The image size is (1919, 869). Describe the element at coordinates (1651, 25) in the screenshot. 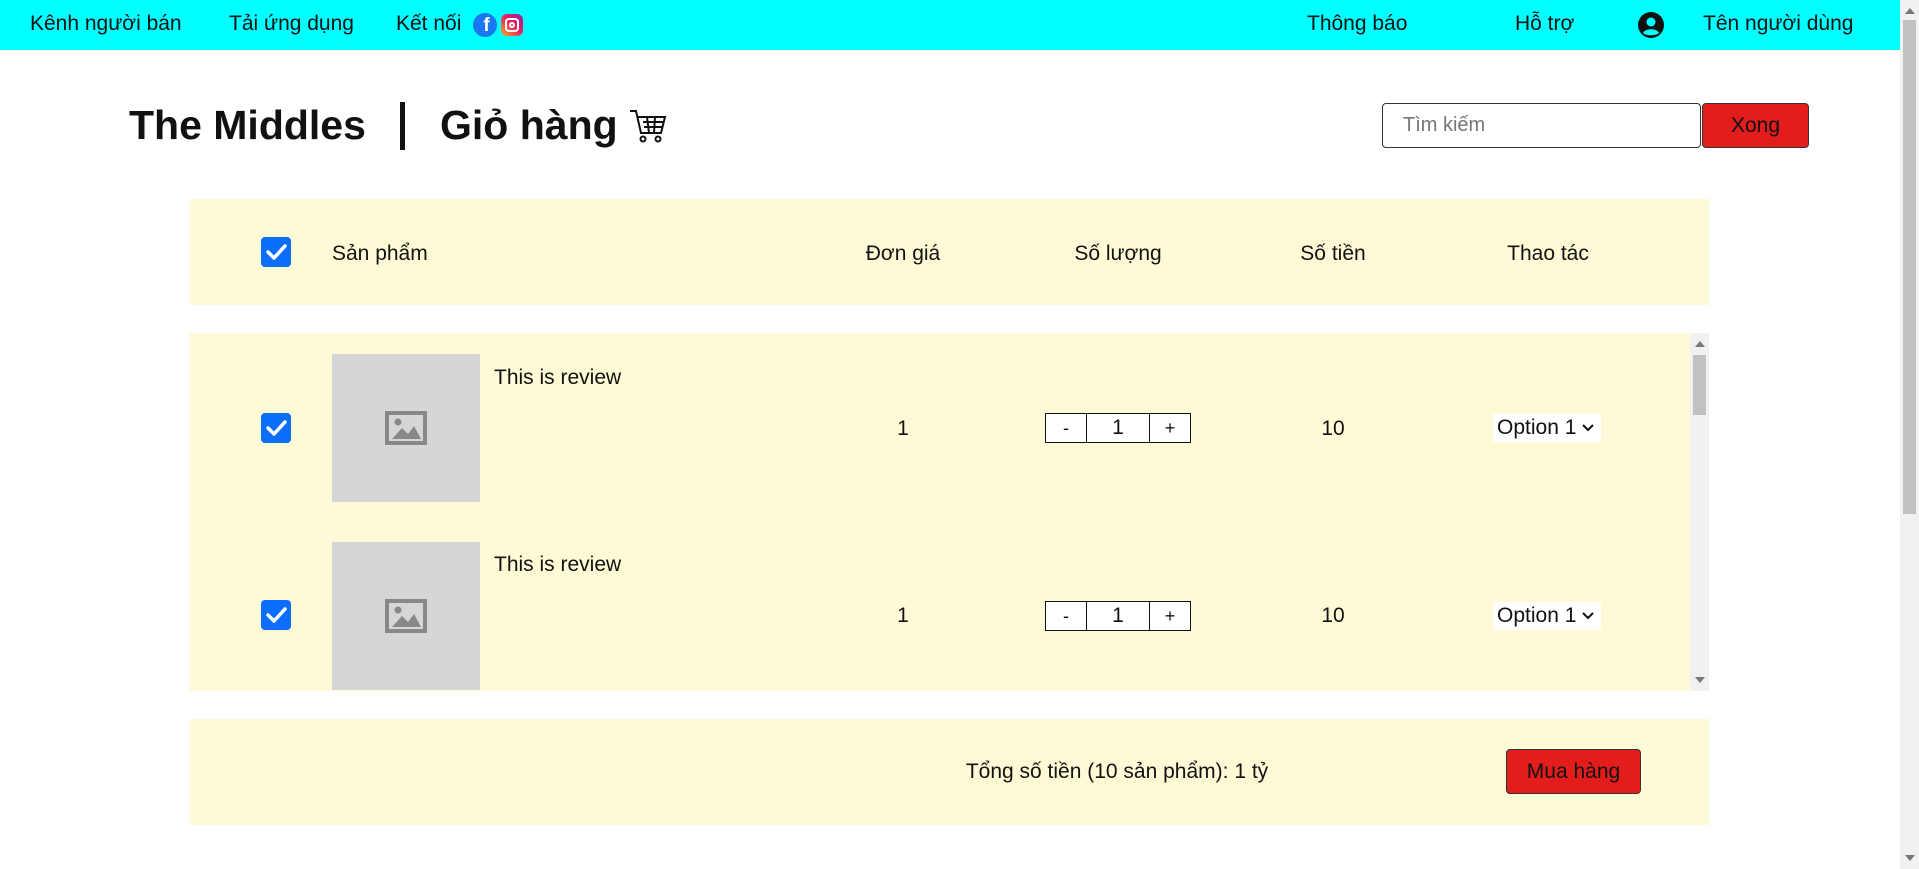

I see `user-avatar-icon` at that location.